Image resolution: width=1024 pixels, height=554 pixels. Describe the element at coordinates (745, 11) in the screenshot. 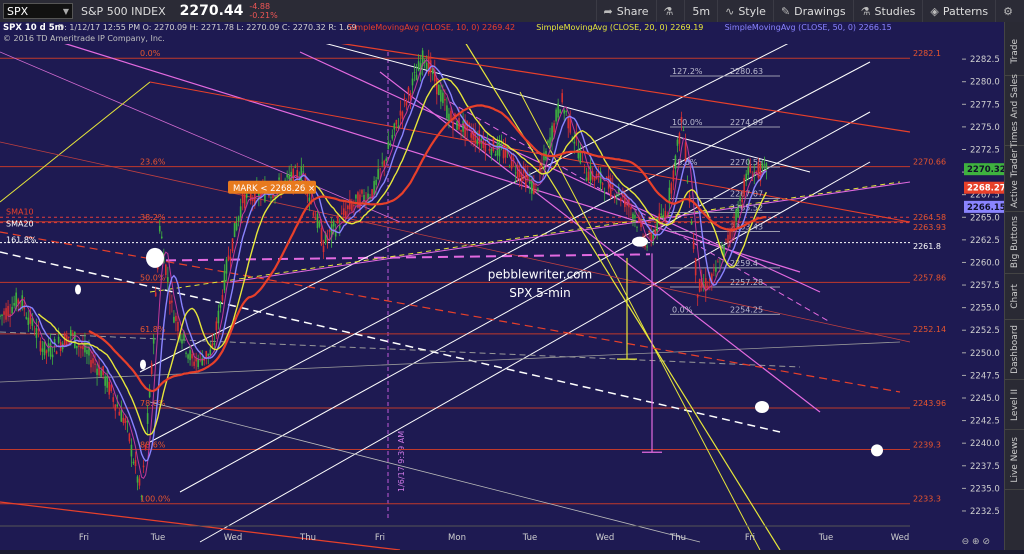

I see `style-button: ∿ Style` at that location.